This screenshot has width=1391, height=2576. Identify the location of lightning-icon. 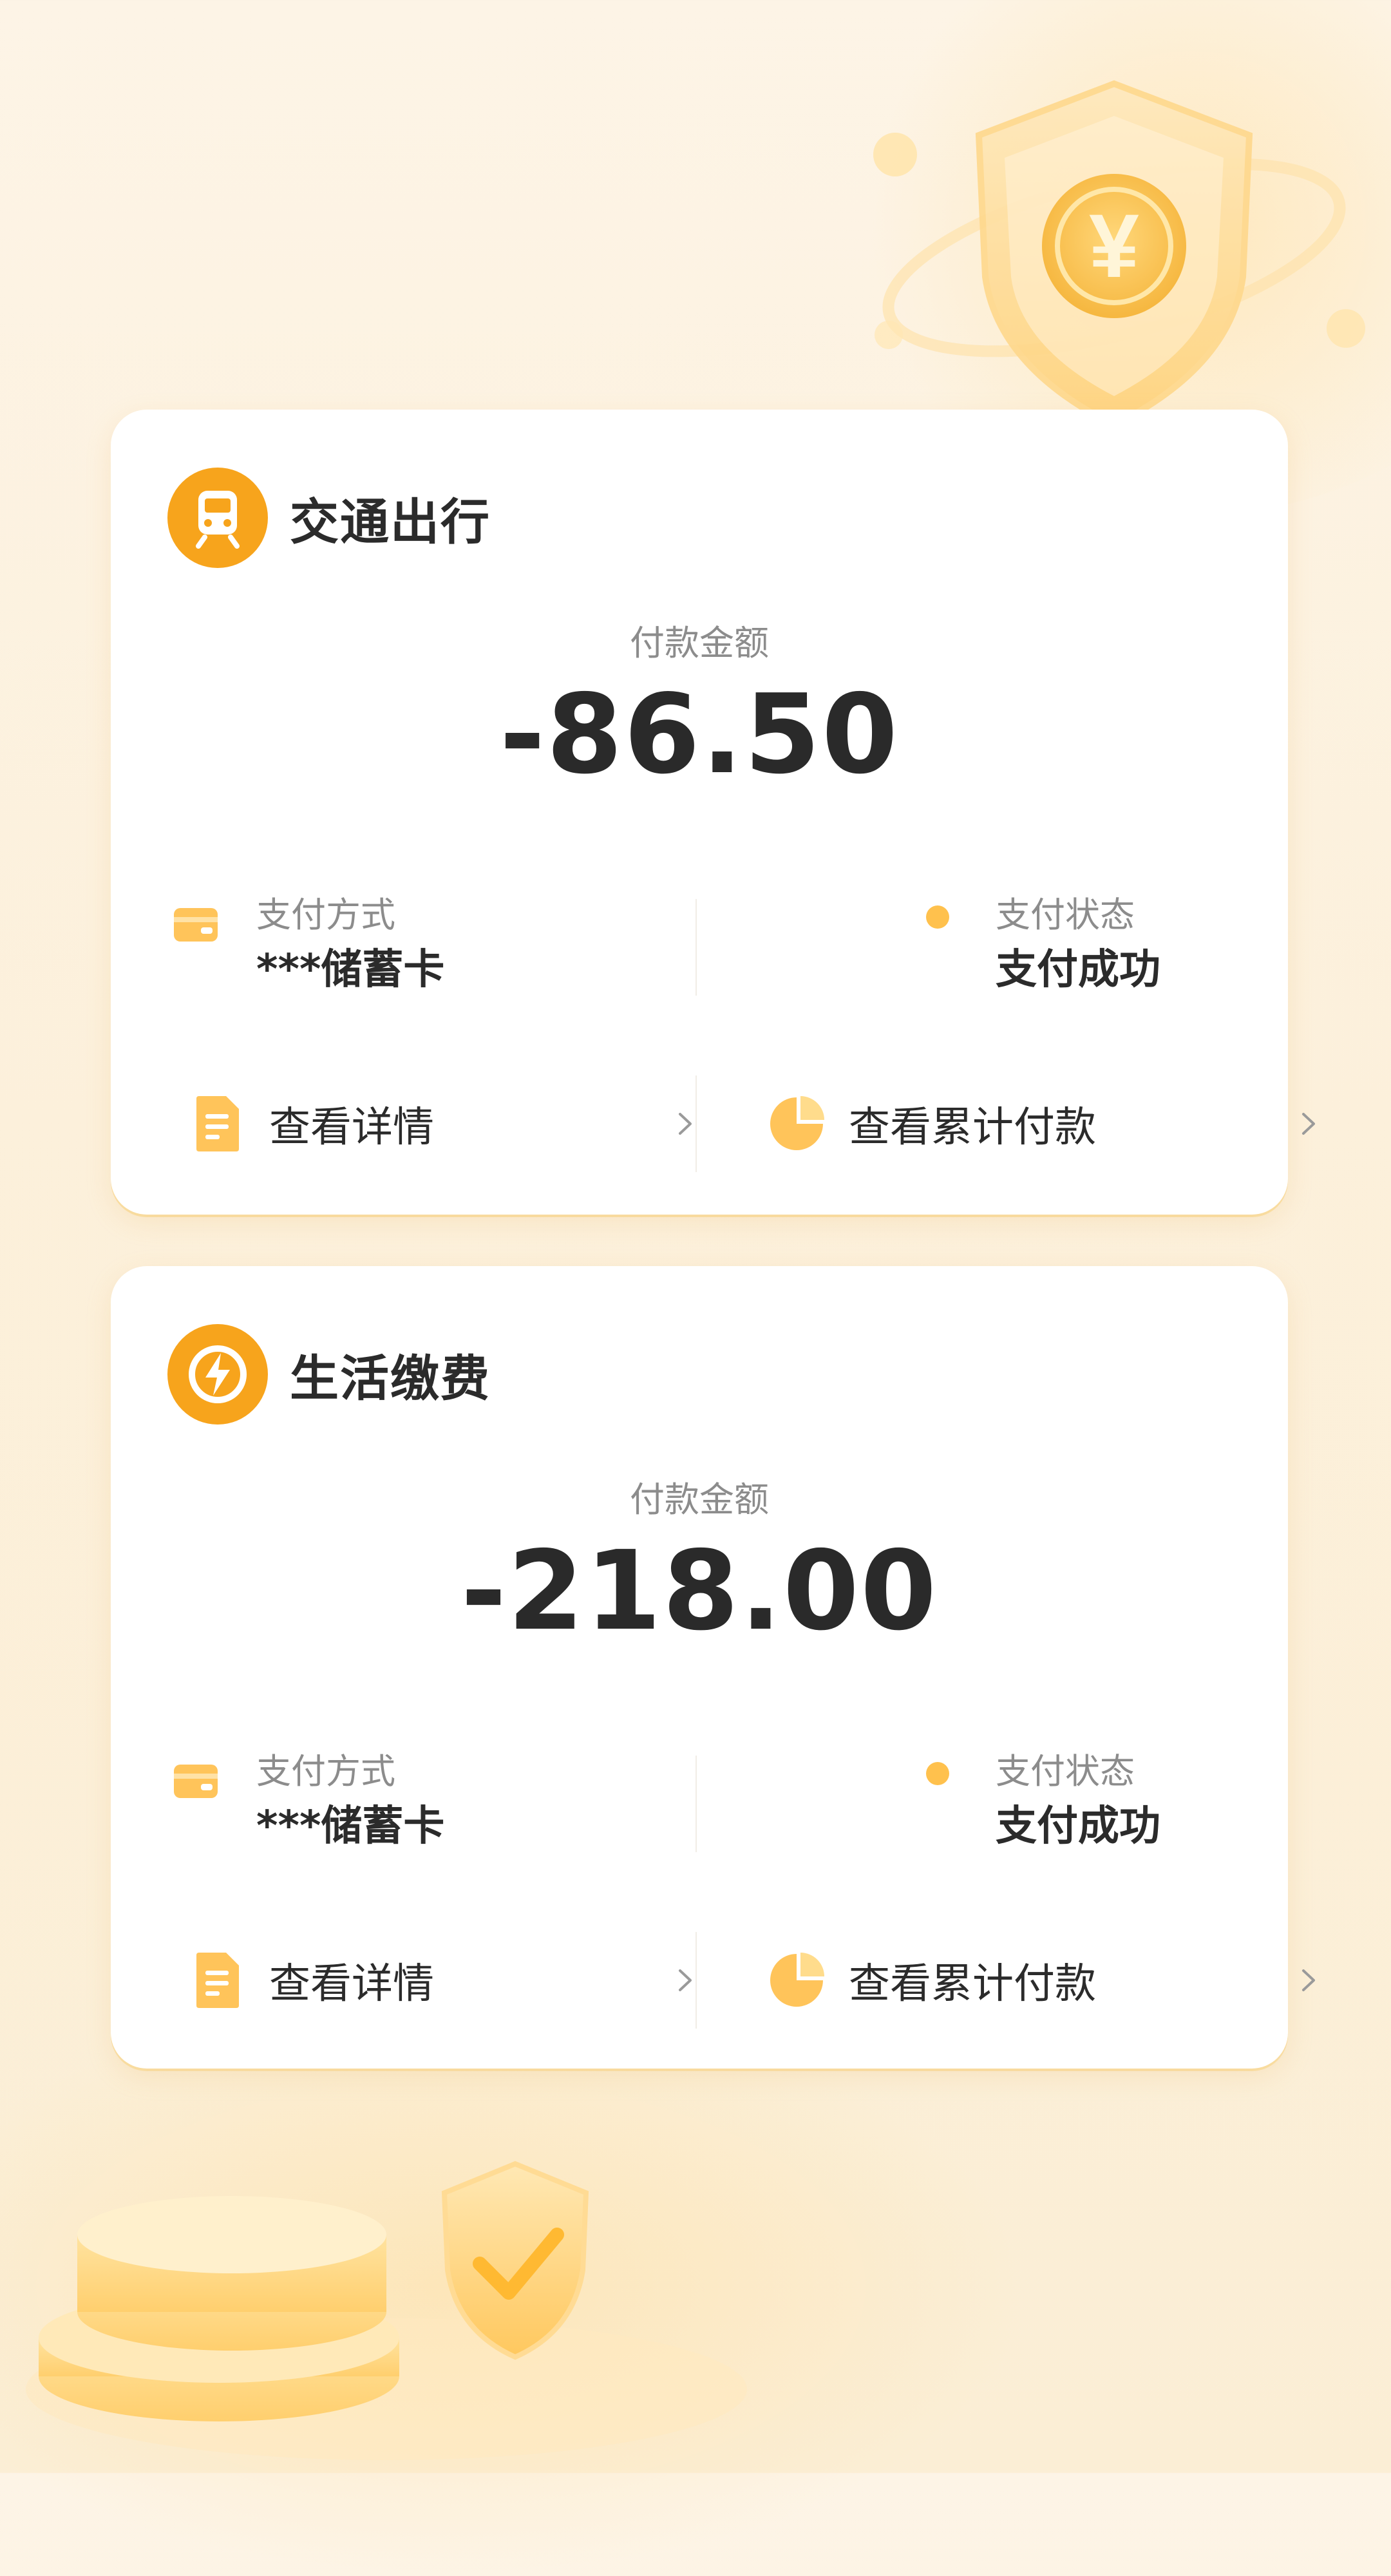
(218, 1374).